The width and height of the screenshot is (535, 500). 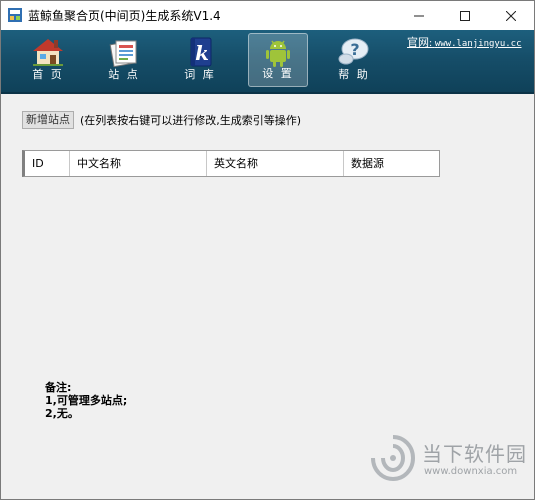 What do you see at coordinates (48, 52) in the screenshot?
I see `house-icon` at bounding box center [48, 52].